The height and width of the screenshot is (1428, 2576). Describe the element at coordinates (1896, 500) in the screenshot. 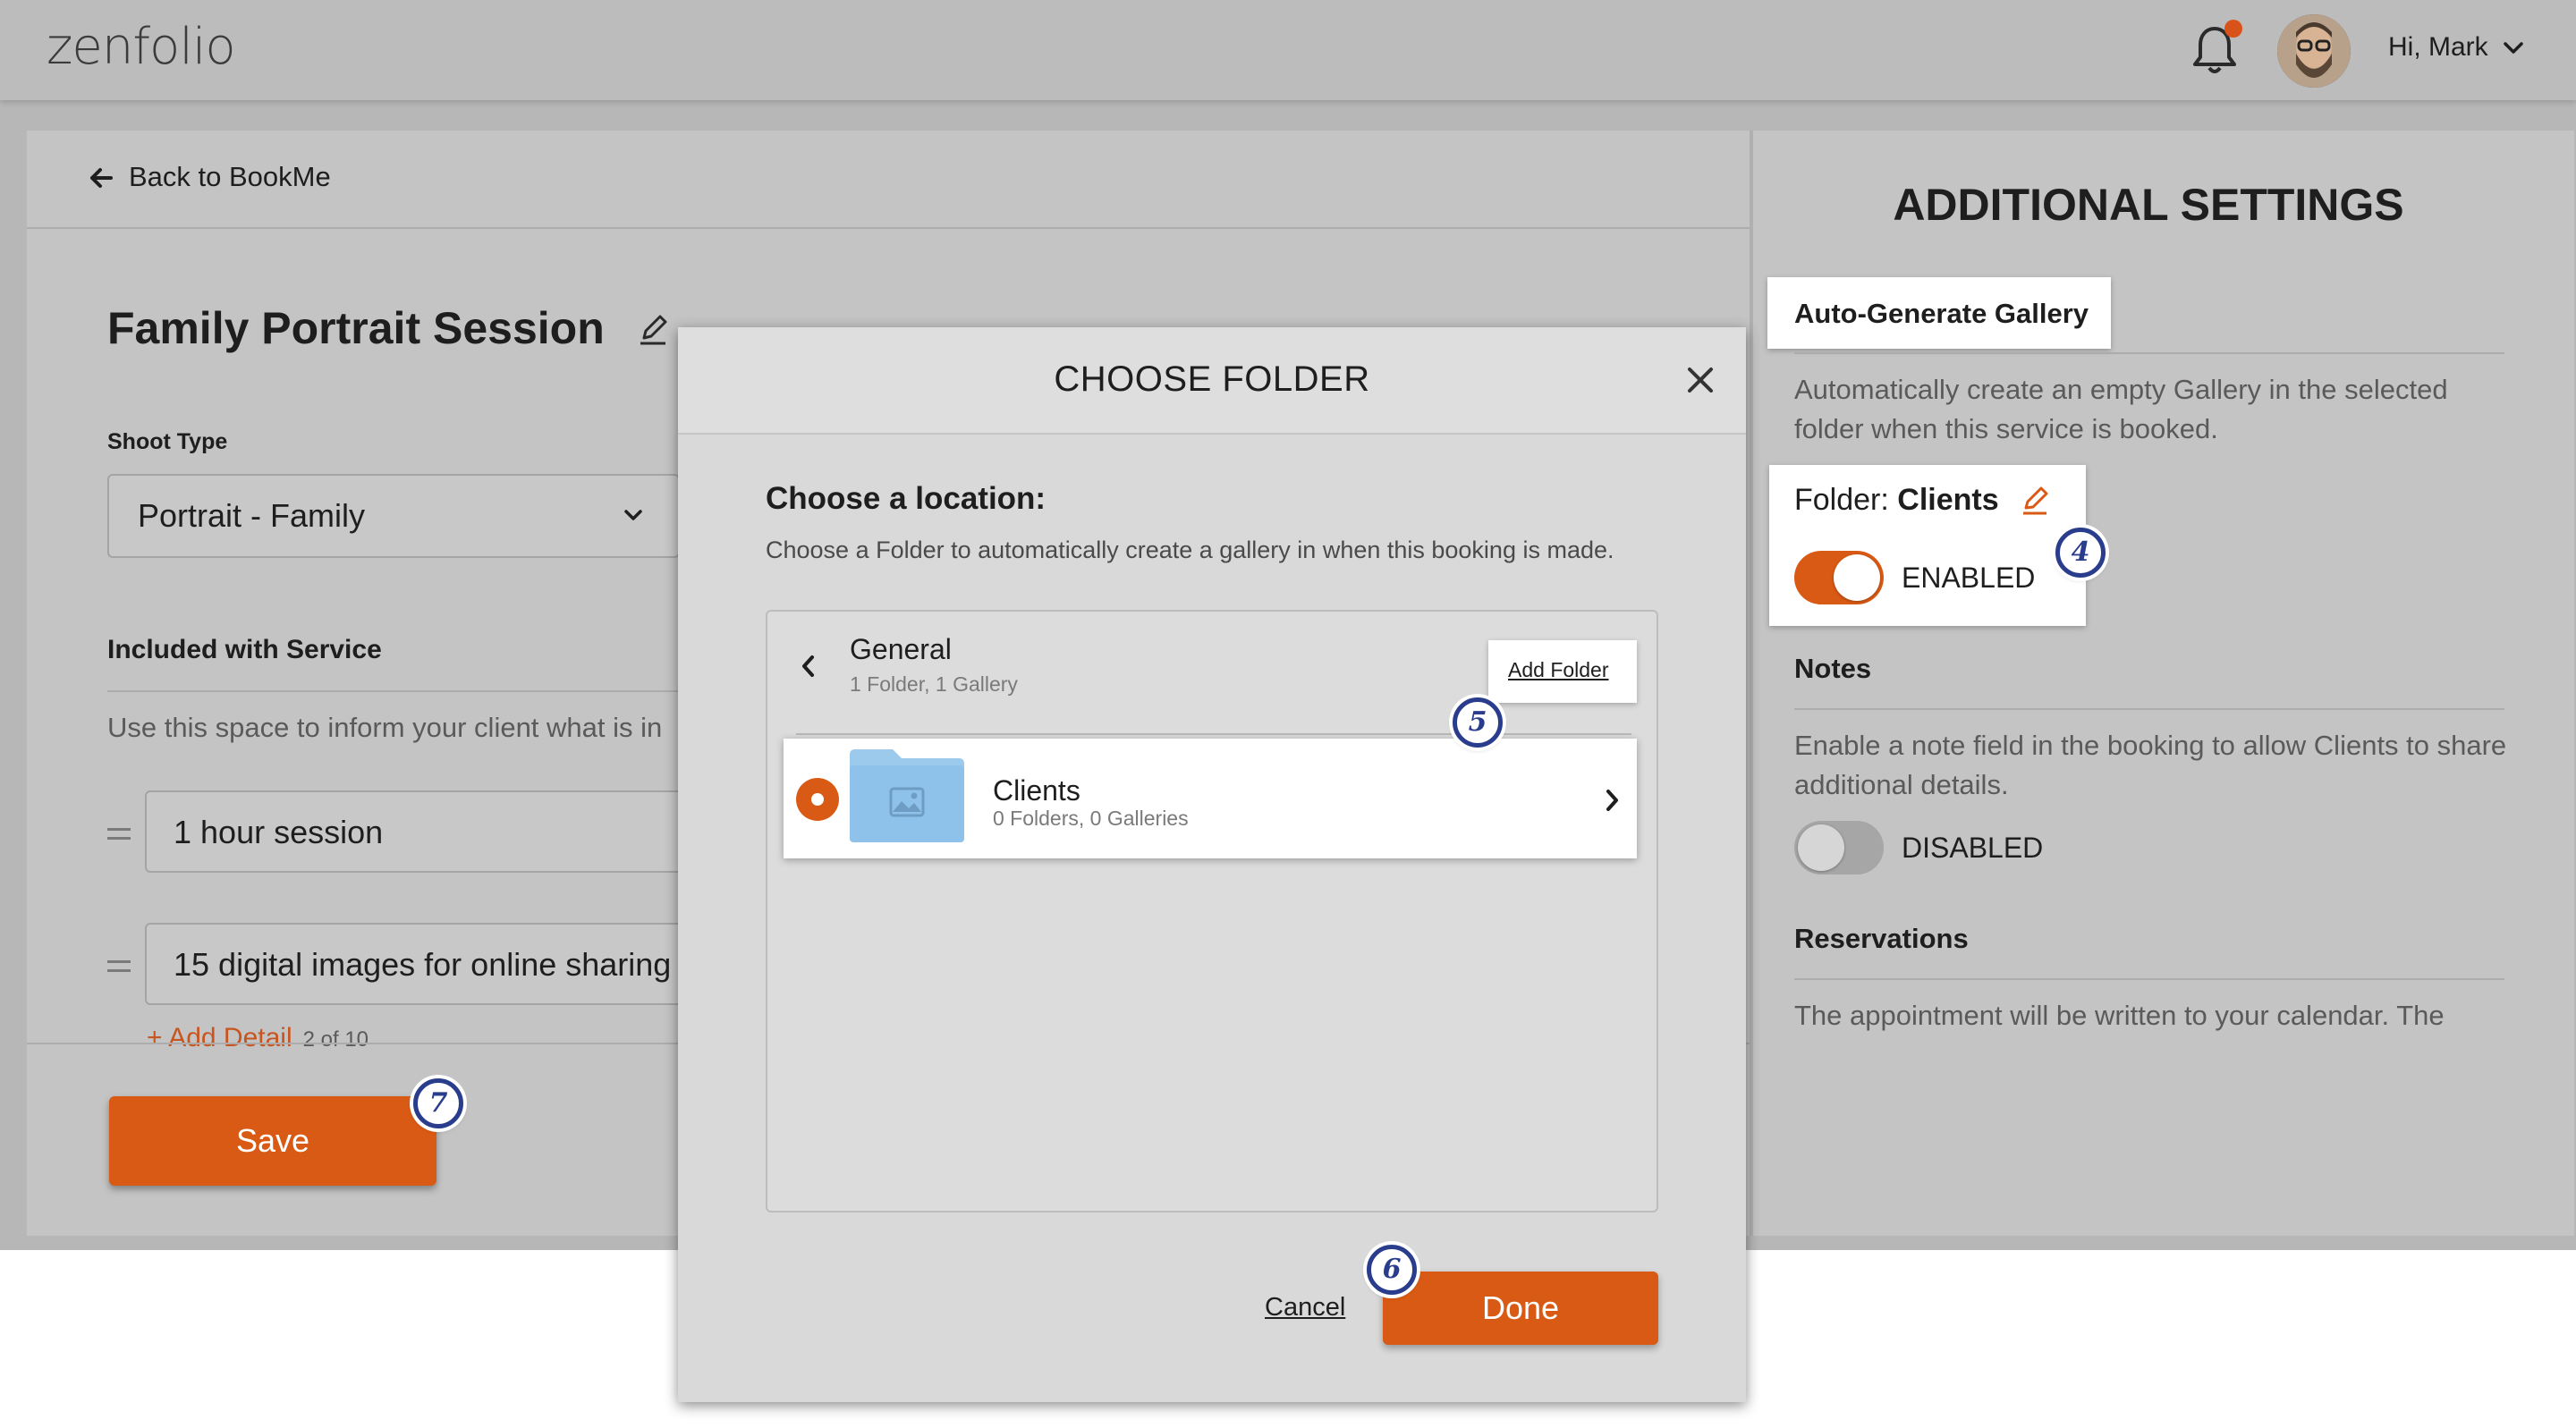

I see `folder-label: Folder: Clients` at that location.